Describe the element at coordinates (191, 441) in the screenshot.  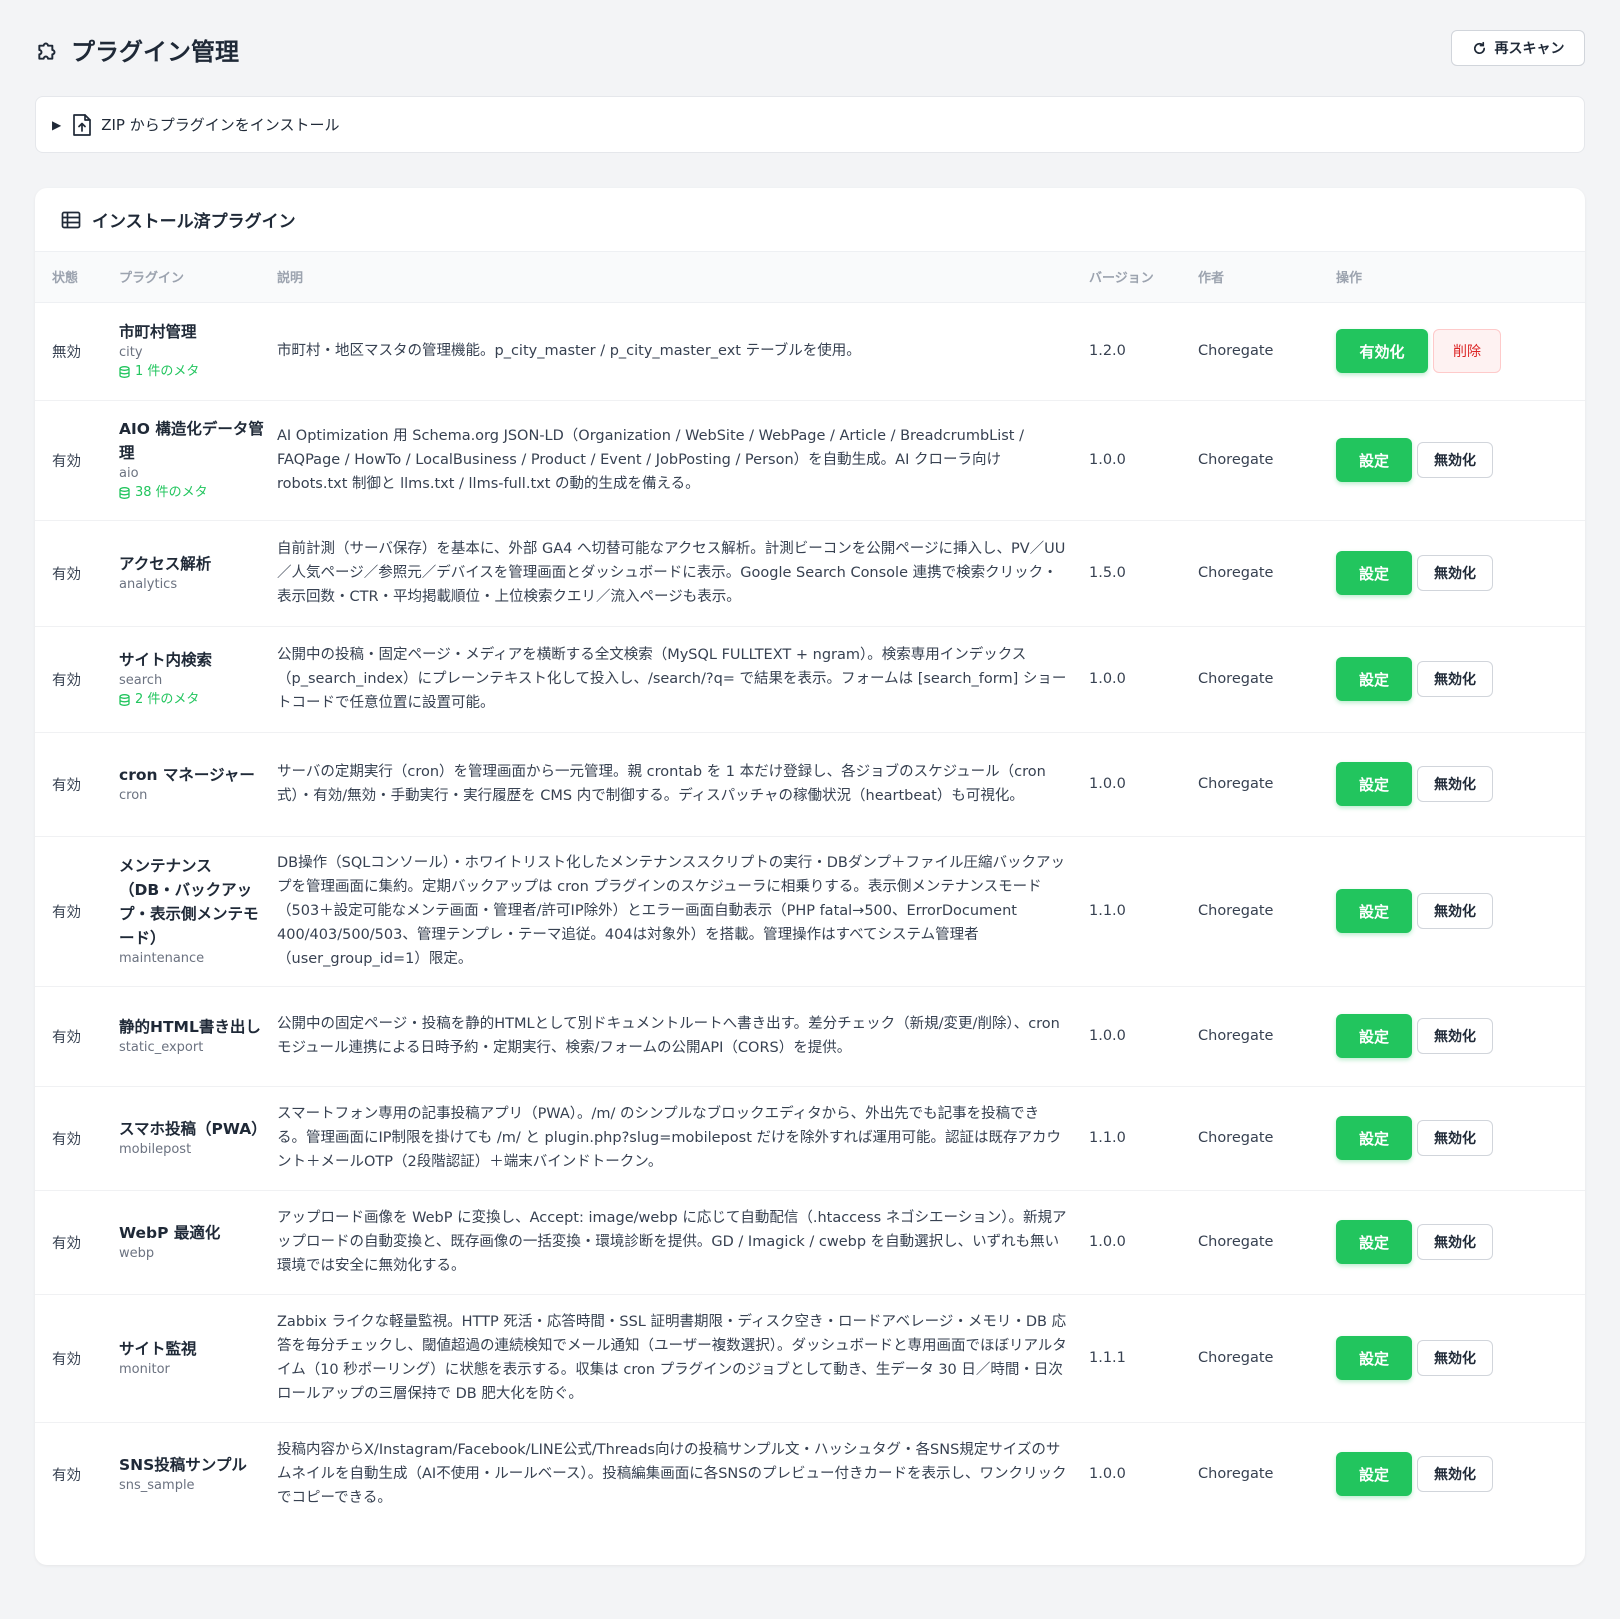
I see `plugin-name: AIO 構造化データ管理` at that location.